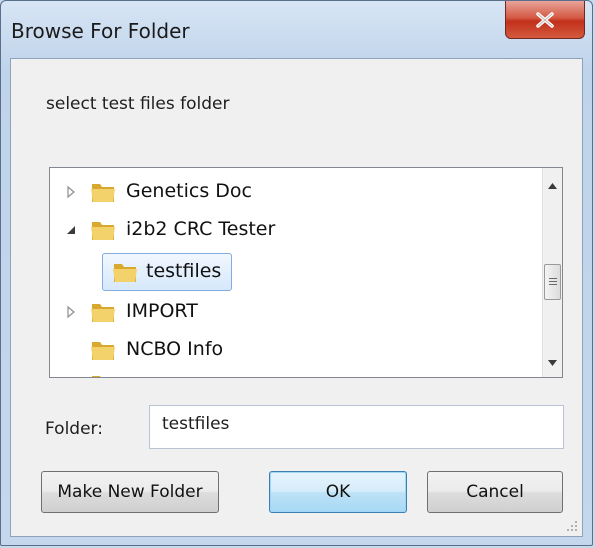 Image resolution: width=595 pixels, height=548 pixels. I want to click on close-button, so click(545, 20).